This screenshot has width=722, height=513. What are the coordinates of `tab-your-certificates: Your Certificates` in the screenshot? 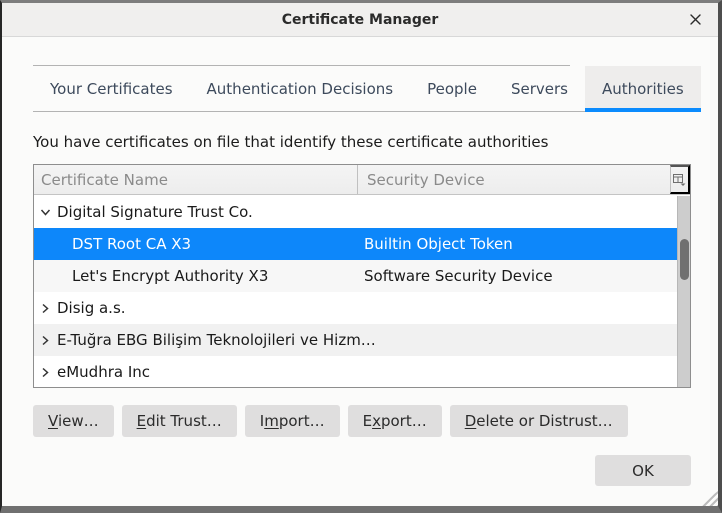 It's located at (111, 88).